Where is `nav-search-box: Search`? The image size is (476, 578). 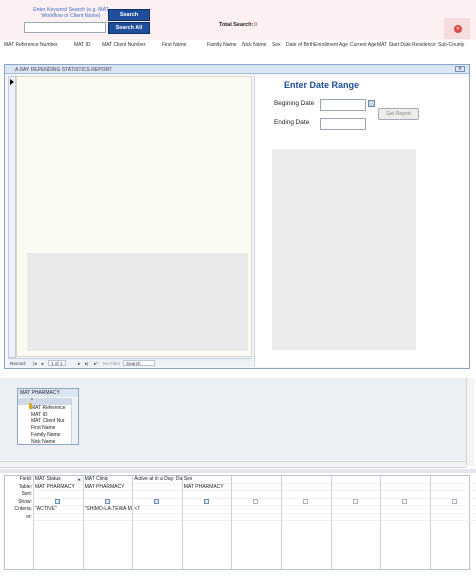 nav-search-box: Search is located at coordinates (139, 363).